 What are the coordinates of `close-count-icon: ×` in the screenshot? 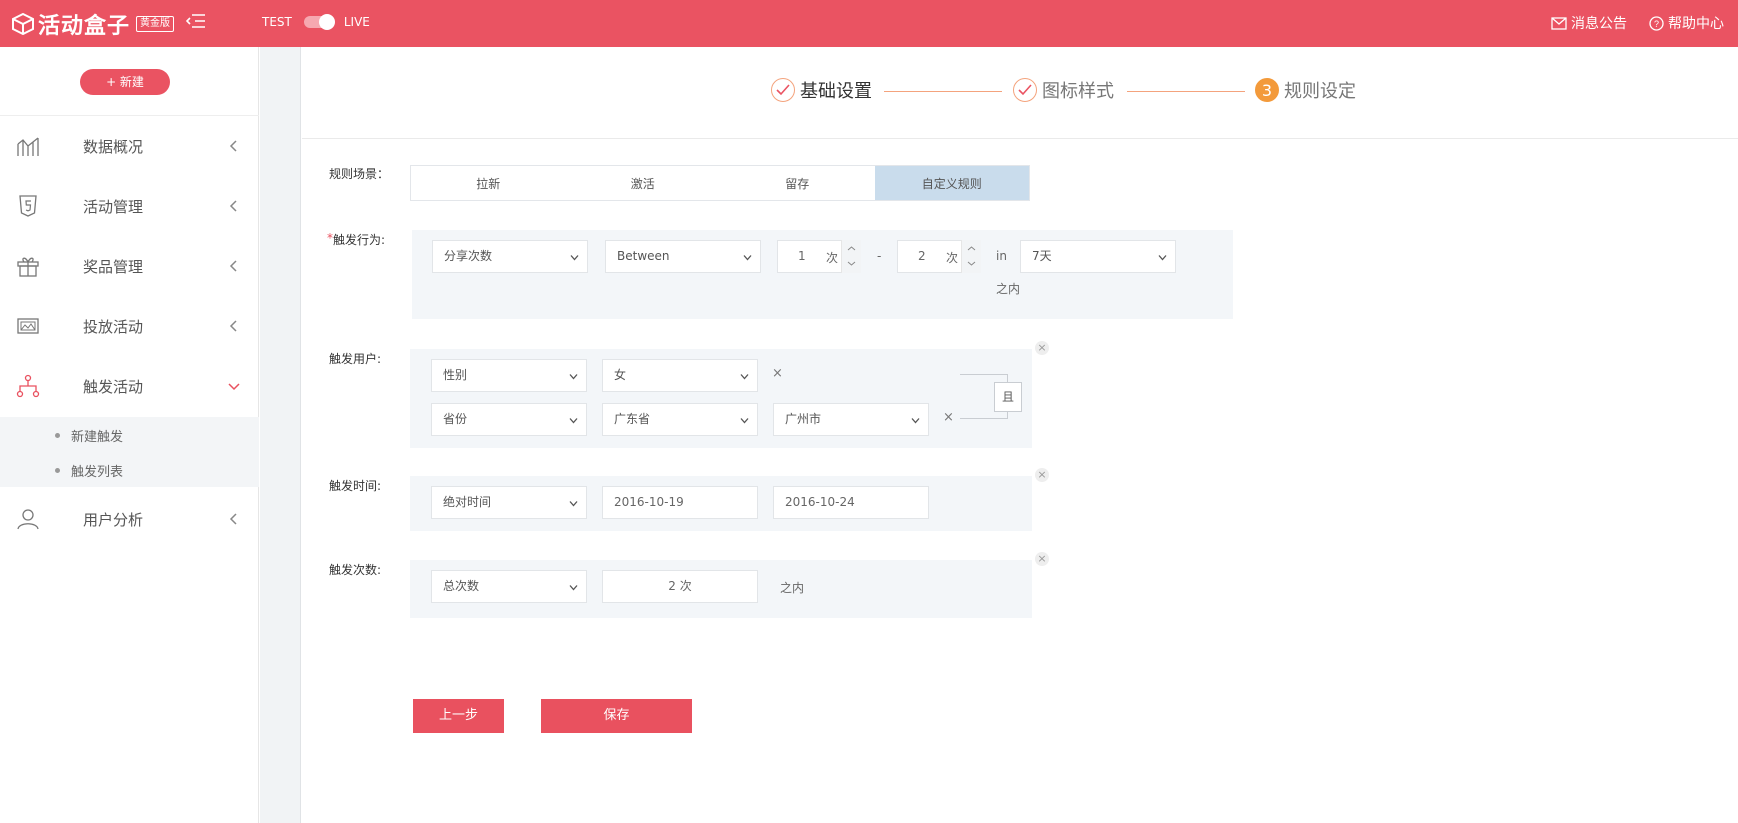 It's located at (1042, 559).